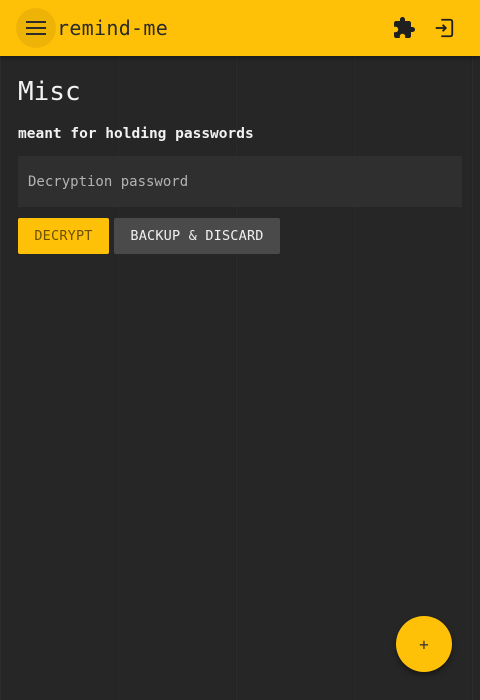  I want to click on logout-button, so click(444, 28).